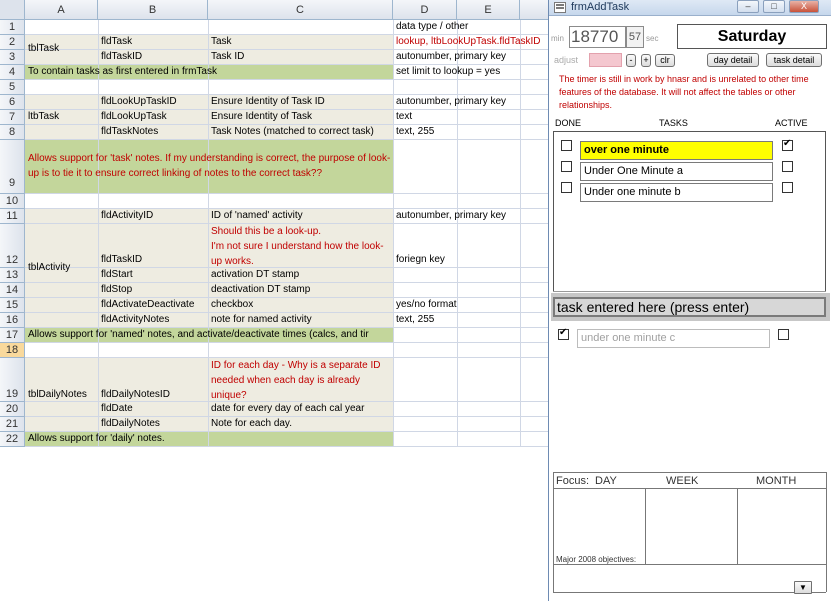  I want to click on cell-c6: Ensure Identity of Task ID, so click(301, 102).